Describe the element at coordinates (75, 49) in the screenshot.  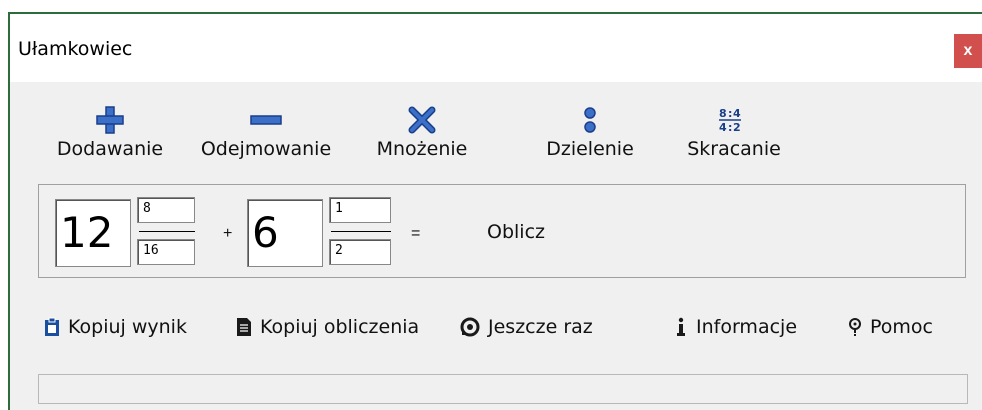
I see `window-title: Ułamkowiec` at that location.